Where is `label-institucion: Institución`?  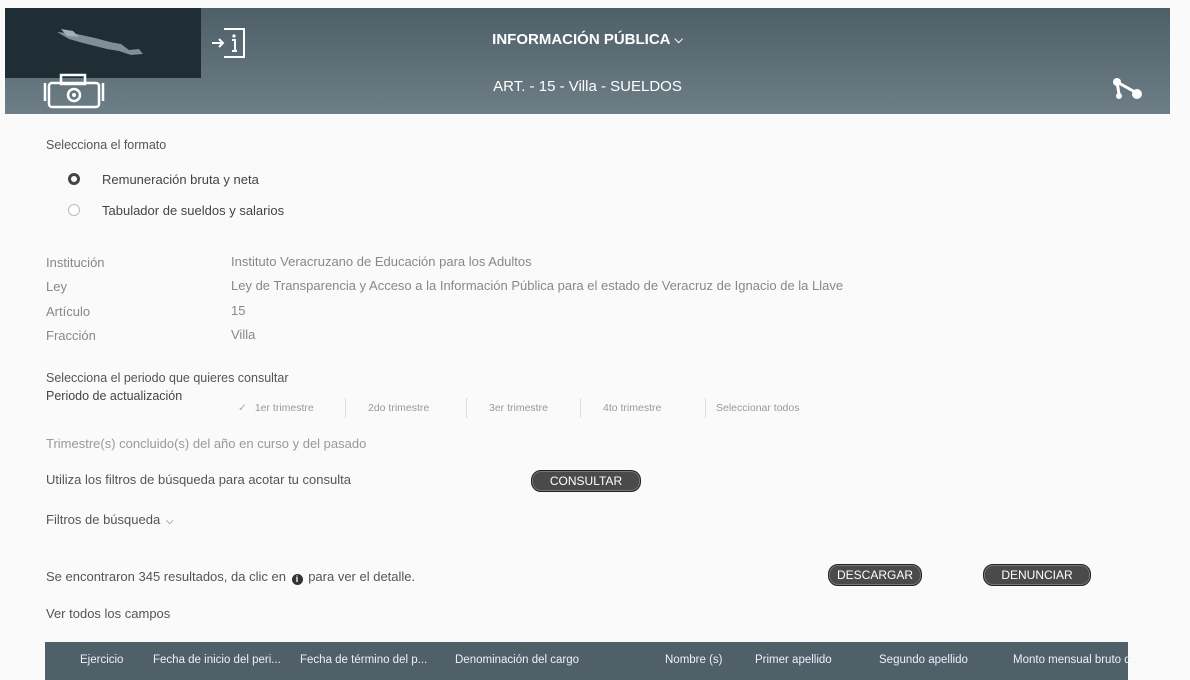
label-institucion: Institución is located at coordinates (75, 262).